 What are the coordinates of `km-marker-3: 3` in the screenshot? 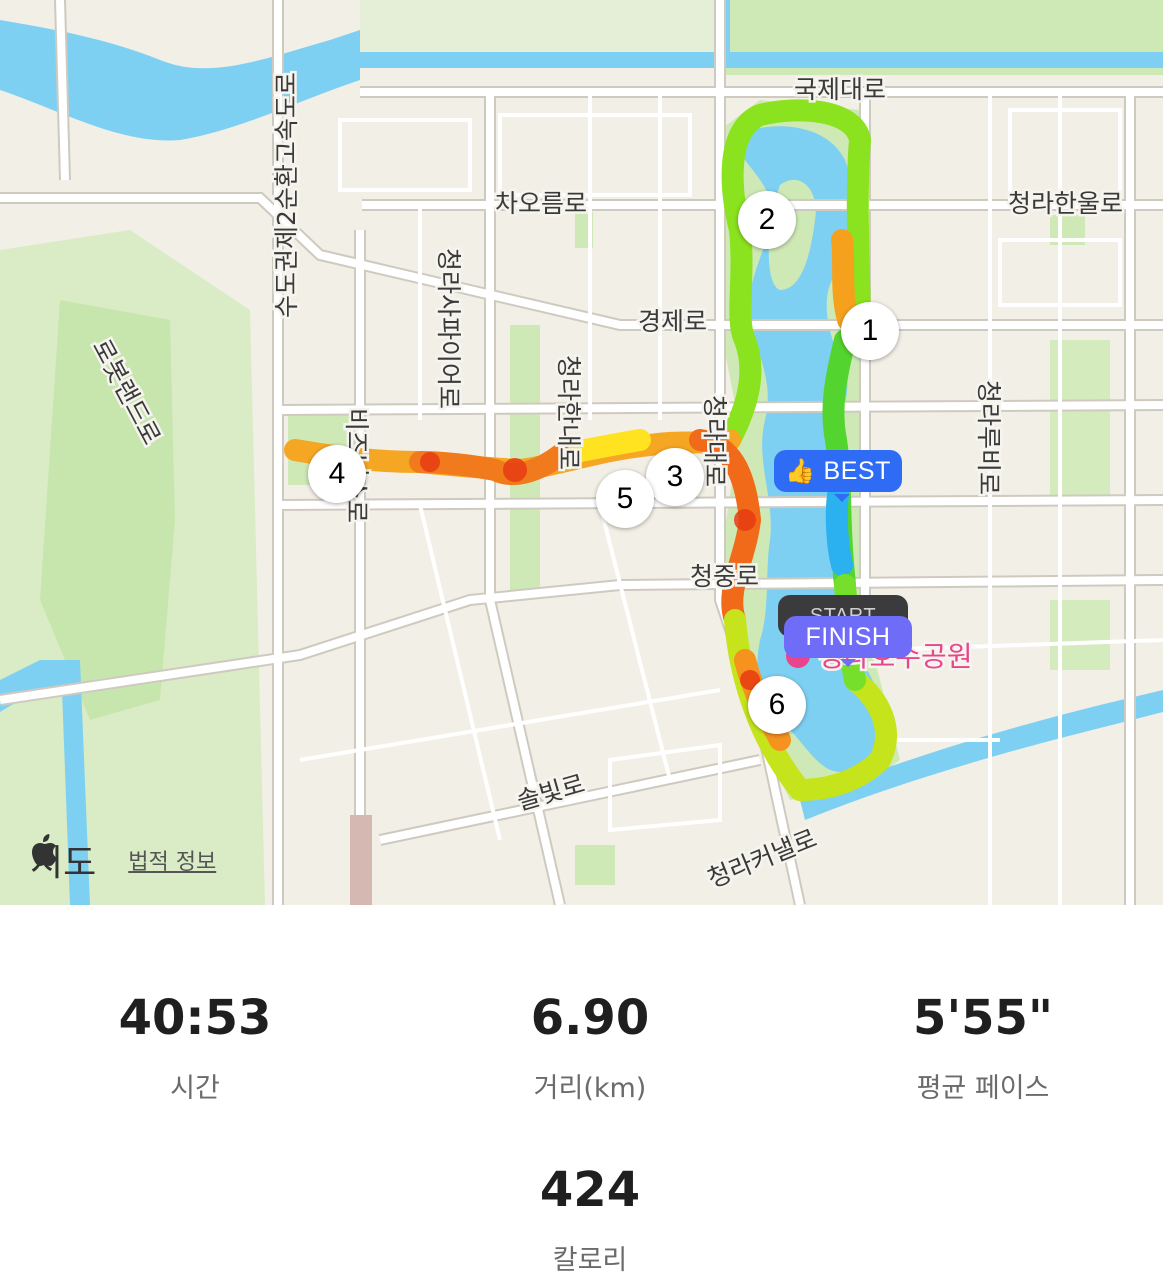 It's located at (675, 477).